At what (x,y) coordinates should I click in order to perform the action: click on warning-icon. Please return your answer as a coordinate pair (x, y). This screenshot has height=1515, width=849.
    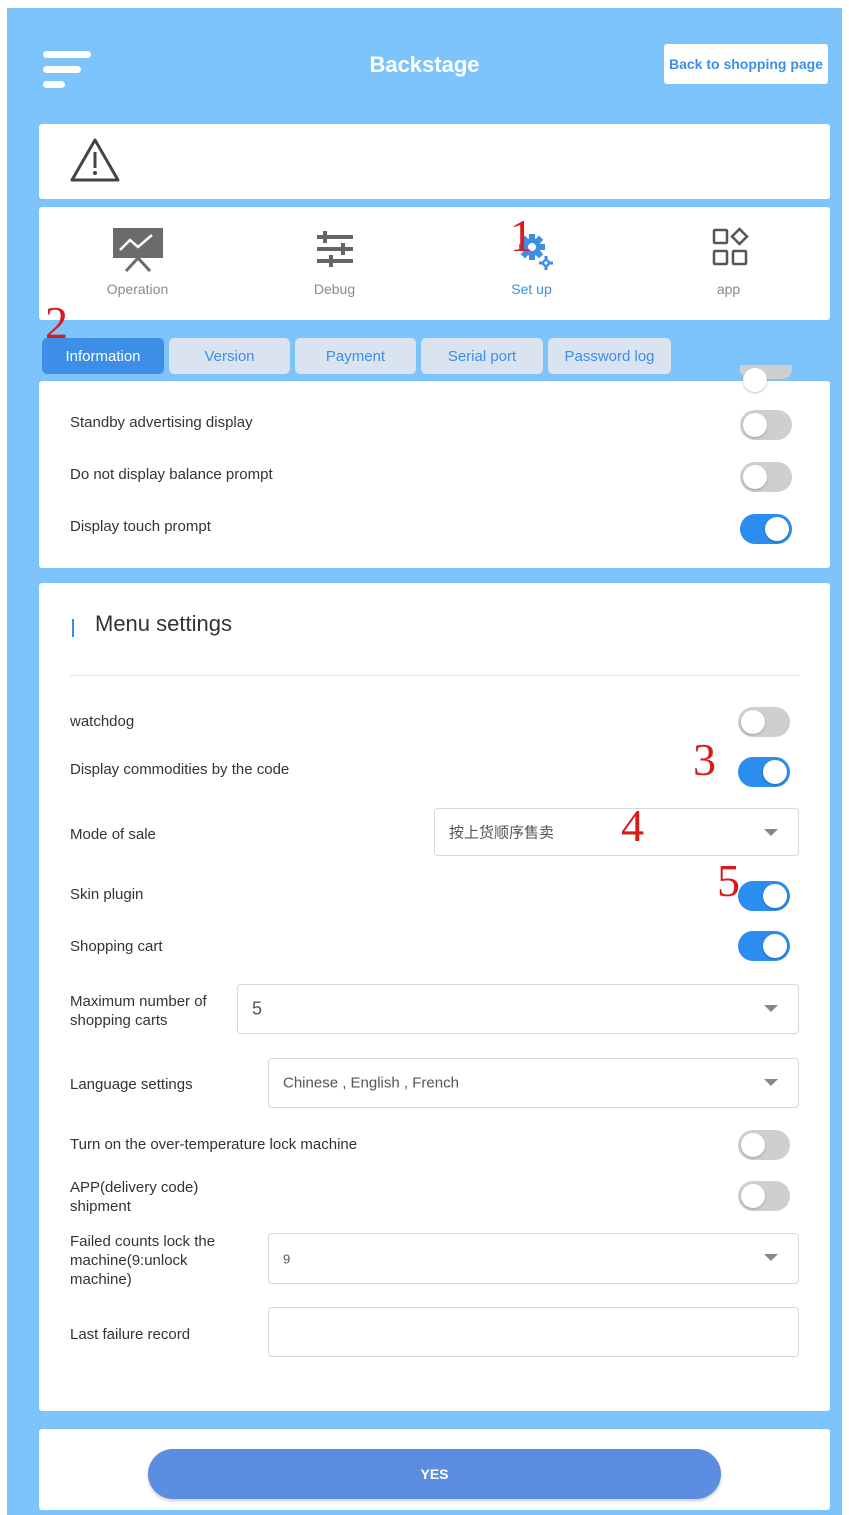
    Looking at the image, I should click on (95, 160).